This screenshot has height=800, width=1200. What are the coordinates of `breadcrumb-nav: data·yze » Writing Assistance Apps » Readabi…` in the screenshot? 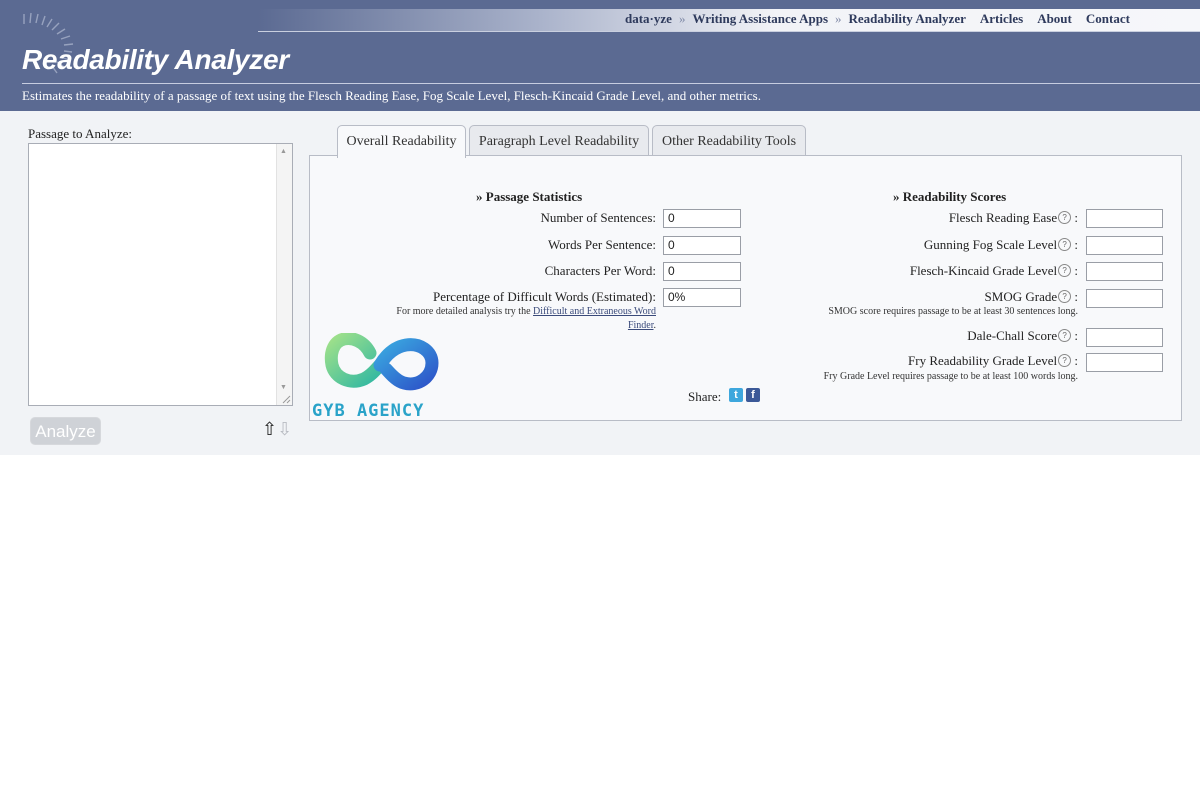 It's located at (877, 19).